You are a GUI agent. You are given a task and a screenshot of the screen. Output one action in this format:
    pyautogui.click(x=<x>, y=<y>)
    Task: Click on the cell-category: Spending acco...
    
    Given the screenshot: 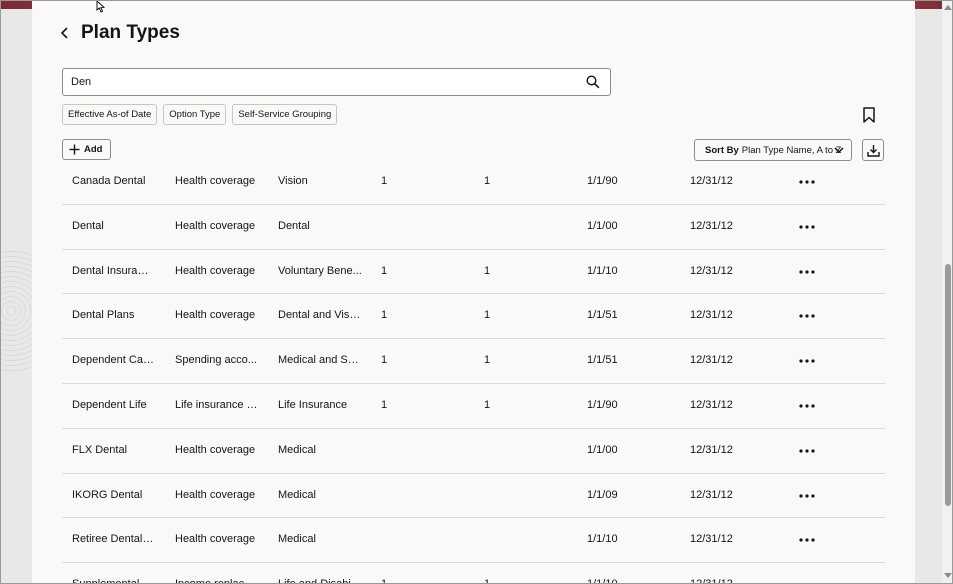 What is the action you would take?
    pyautogui.click(x=216, y=360)
    